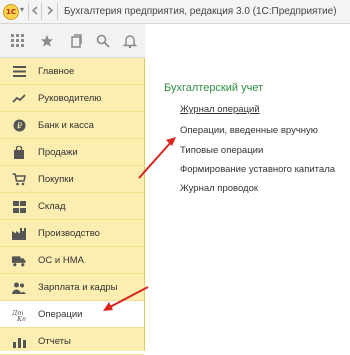 The image size is (350, 355). Describe the element at coordinates (103, 41) in the screenshot. I see `search-icon` at that location.